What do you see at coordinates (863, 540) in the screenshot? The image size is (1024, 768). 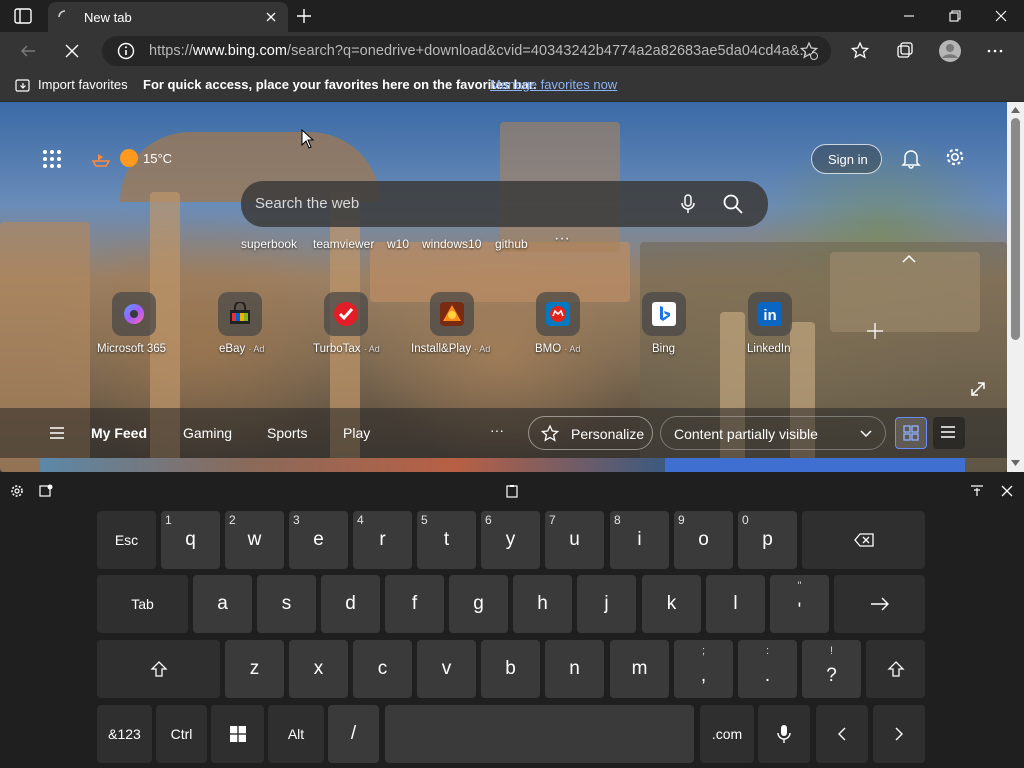 I see `key-backspace` at bounding box center [863, 540].